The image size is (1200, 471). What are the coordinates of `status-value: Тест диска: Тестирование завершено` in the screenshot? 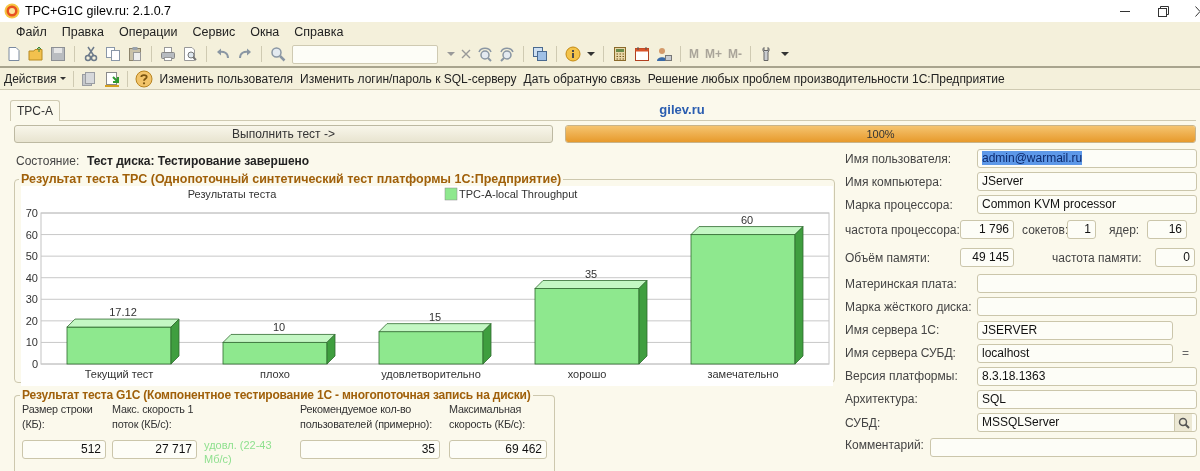 It's located at (198, 161).